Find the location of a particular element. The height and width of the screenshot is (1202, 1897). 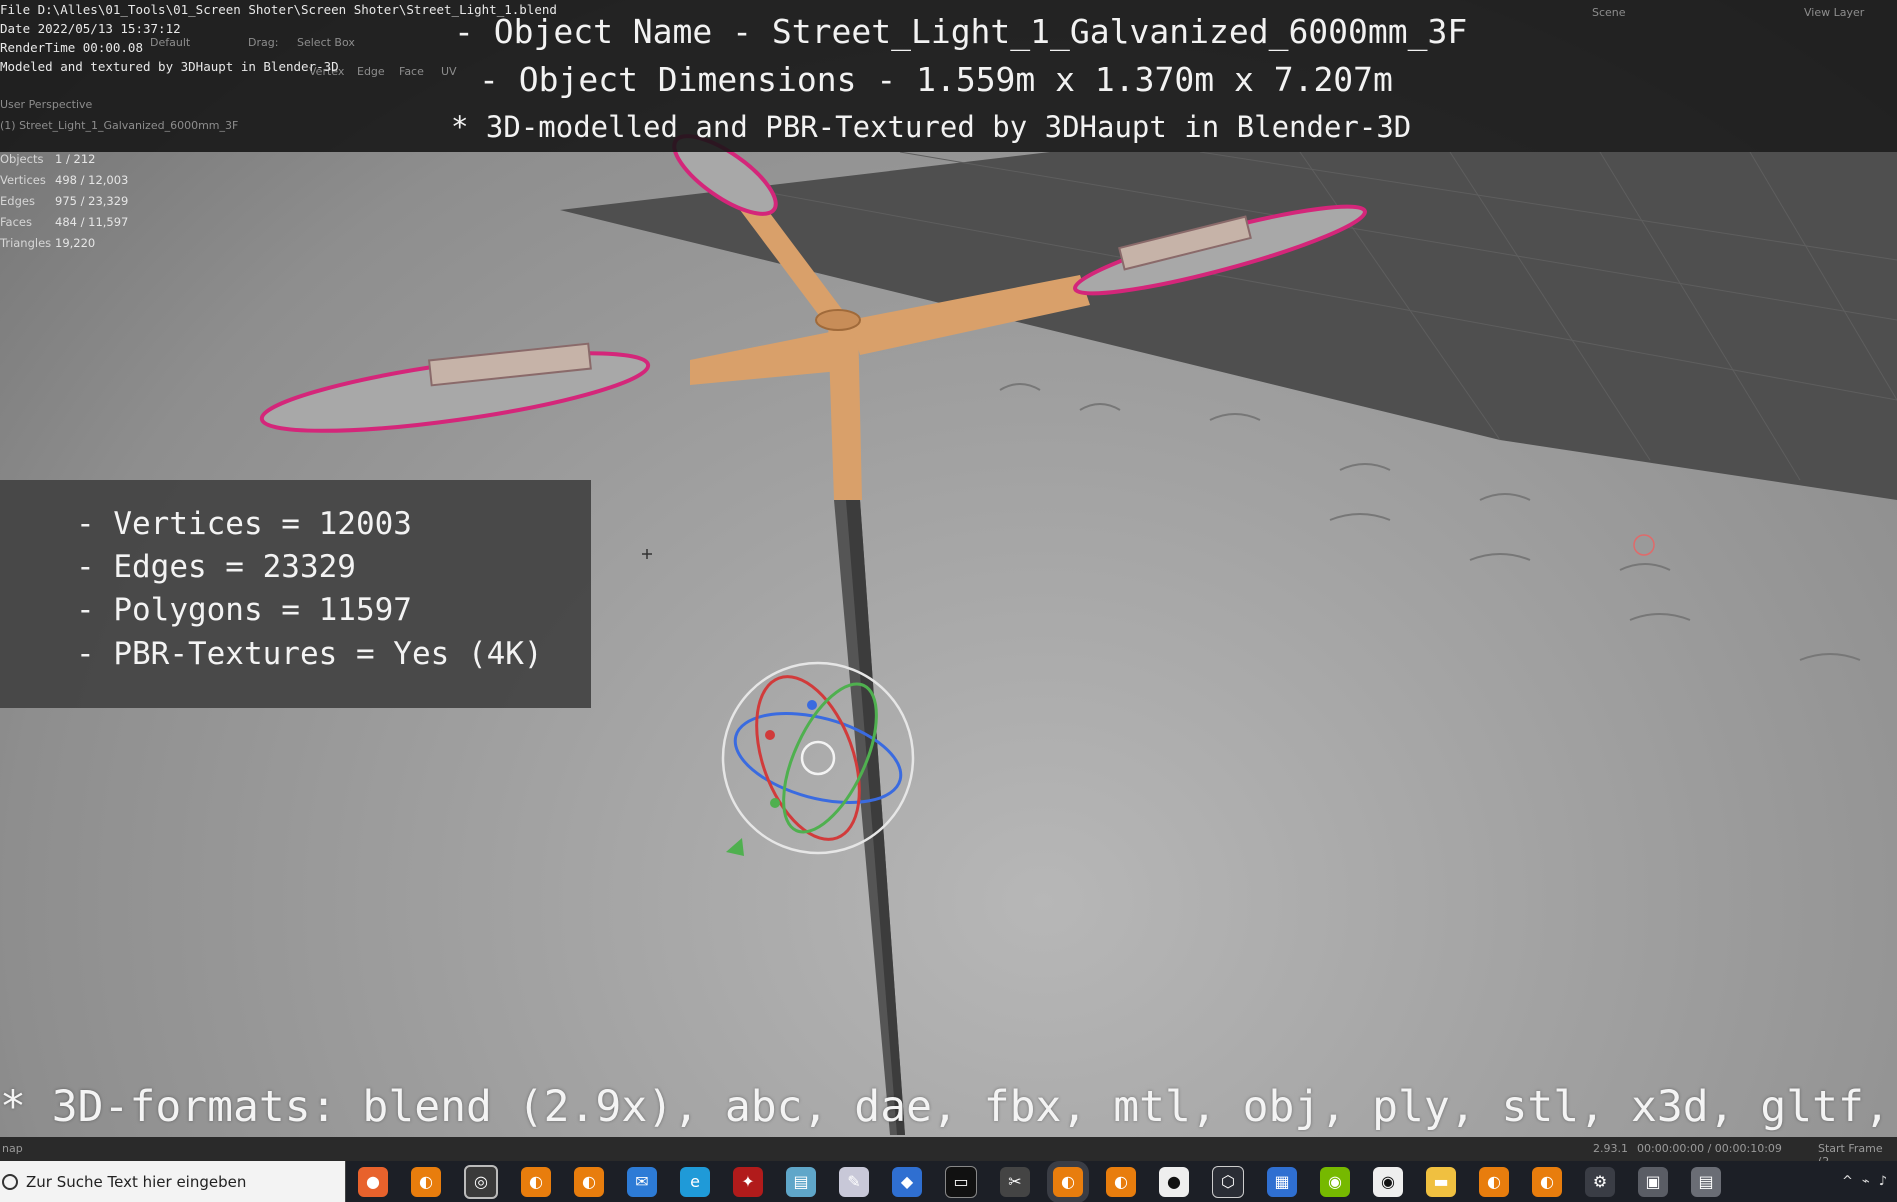

face-mode-button: Face is located at coordinates (411, 71).